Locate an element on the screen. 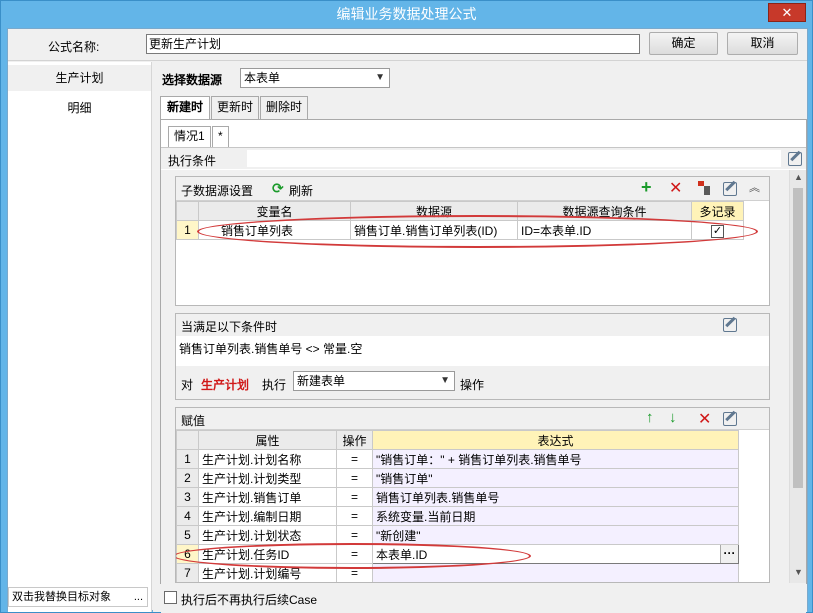  condition-expression: 销售订单列表.销售单号 <> 常量.空 is located at coordinates (270, 348).